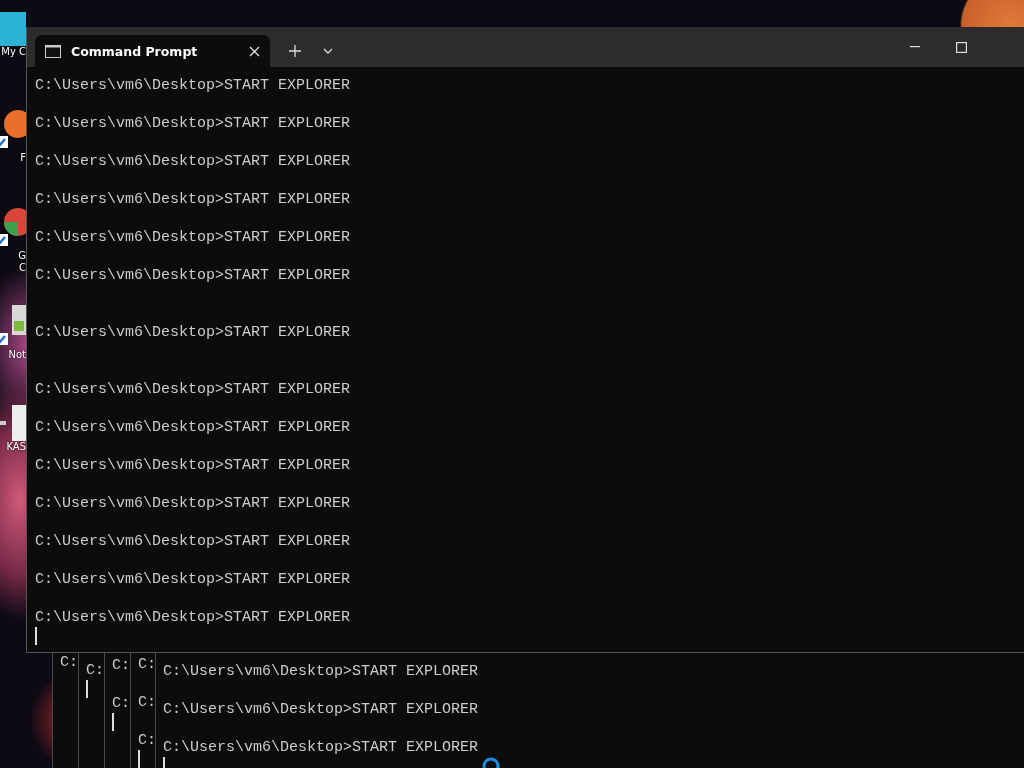 This screenshot has height=768, width=1024. Describe the element at coordinates (961, 47) in the screenshot. I see `maximize-icon` at that location.